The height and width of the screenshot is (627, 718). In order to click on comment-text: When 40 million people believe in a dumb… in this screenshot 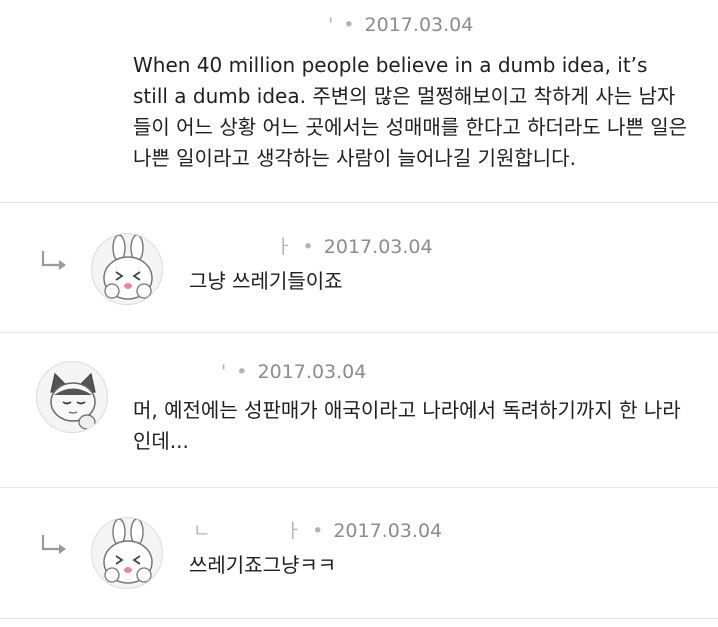, I will do `click(410, 111)`.